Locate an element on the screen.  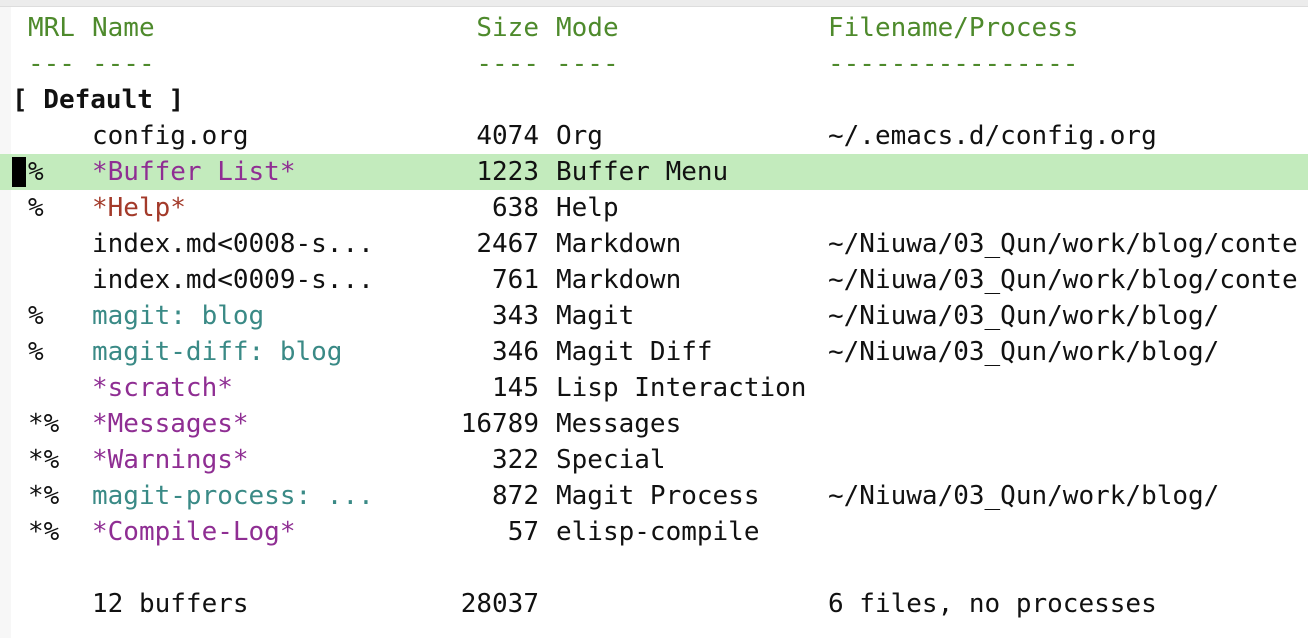
buffer-row: *% *Compile-Log* 57 elisp-compile is located at coordinates (654, 532).